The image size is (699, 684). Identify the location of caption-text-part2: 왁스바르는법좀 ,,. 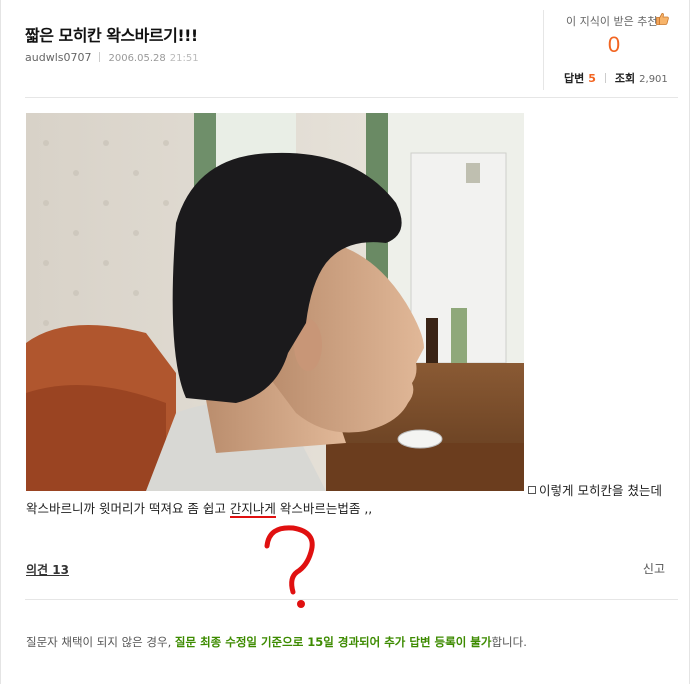
(324, 508).